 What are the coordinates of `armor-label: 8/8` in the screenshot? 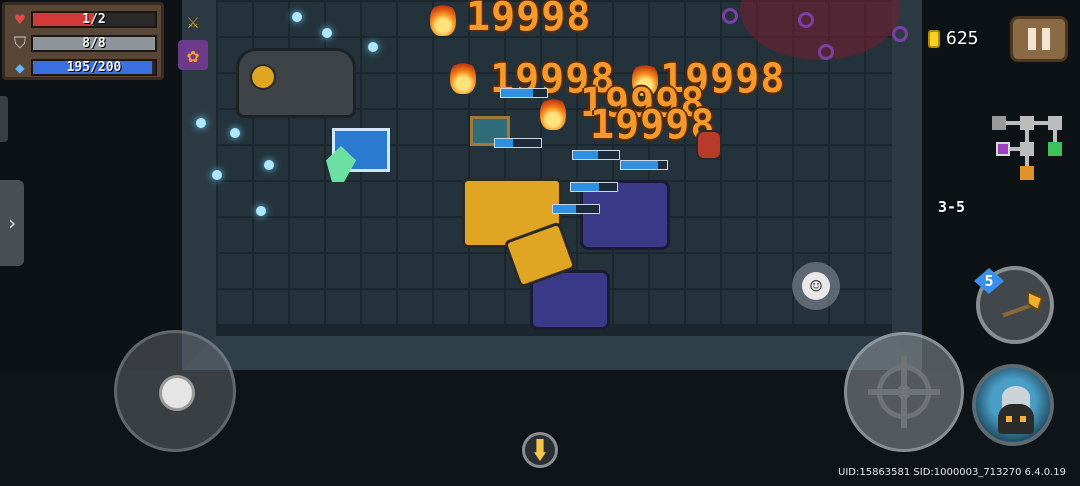 It's located at (94, 43).